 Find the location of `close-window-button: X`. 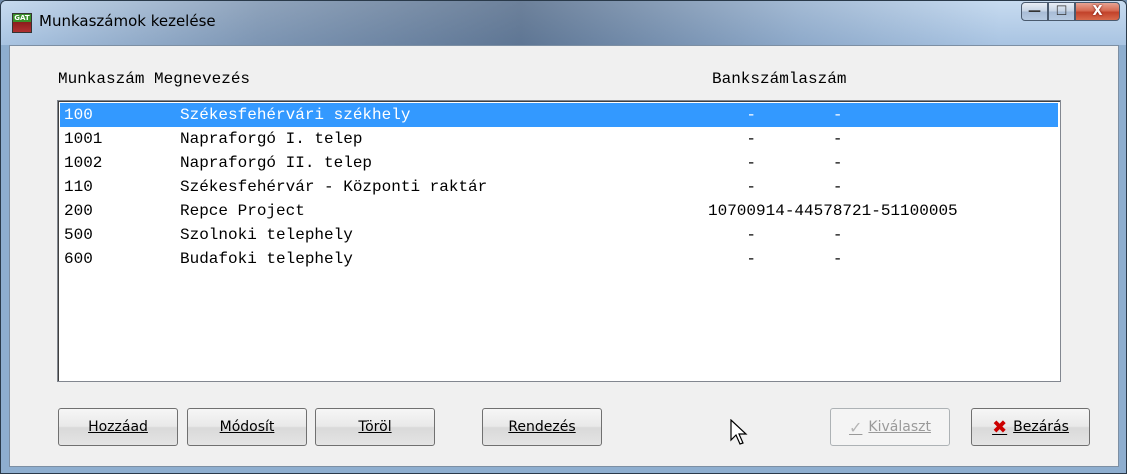

close-window-button: X is located at coordinates (1097, 11).